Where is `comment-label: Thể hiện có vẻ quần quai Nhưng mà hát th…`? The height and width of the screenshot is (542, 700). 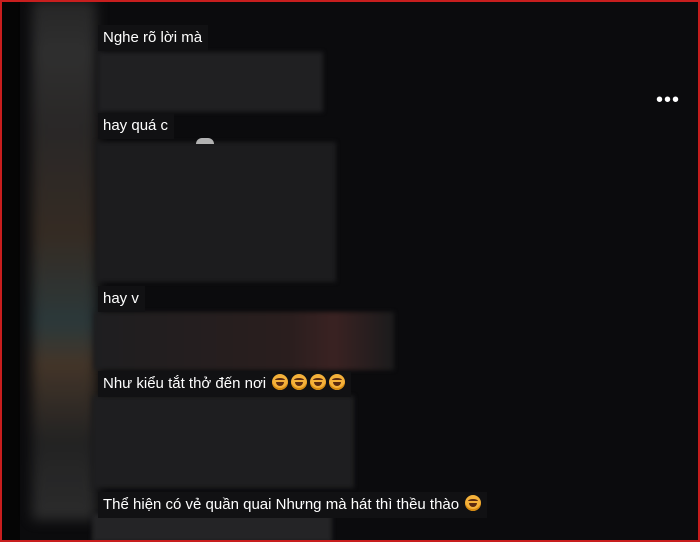 comment-label: Thể hiện có vẻ quần quai Nhưng mà hát th… is located at coordinates (281, 504).